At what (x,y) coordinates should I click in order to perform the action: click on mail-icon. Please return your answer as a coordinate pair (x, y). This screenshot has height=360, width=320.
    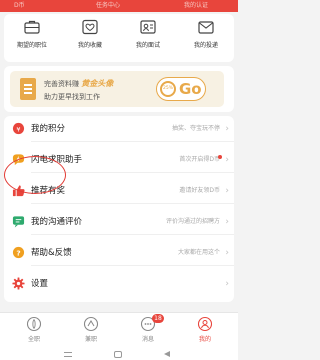
    Looking at the image, I should click on (206, 27).